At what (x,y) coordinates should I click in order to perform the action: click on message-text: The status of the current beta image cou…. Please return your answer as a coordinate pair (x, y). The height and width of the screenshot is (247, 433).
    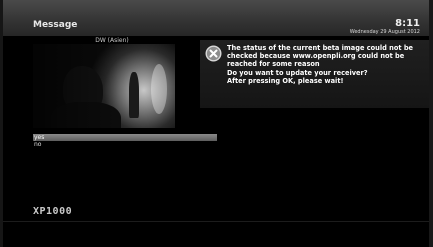
    Looking at the image, I should click on (326, 64).